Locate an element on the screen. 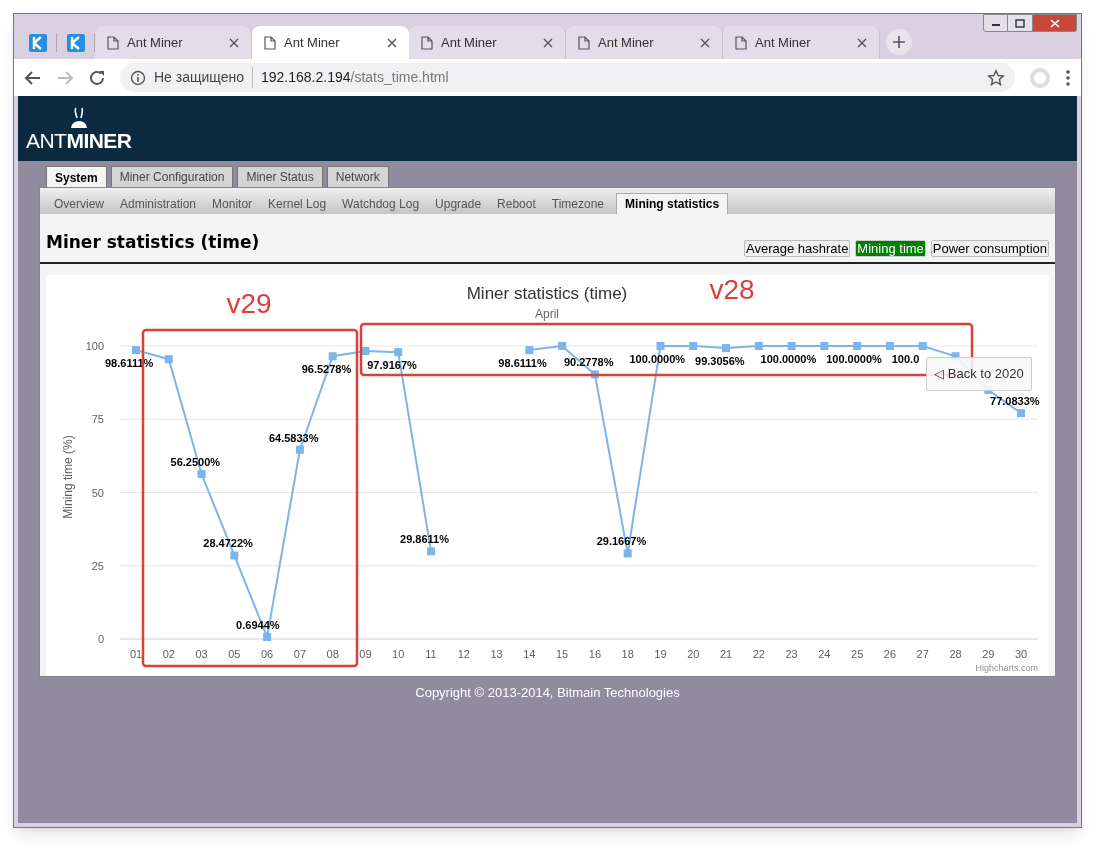  data-label: 99.3056% is located at coordinates (720, 360).